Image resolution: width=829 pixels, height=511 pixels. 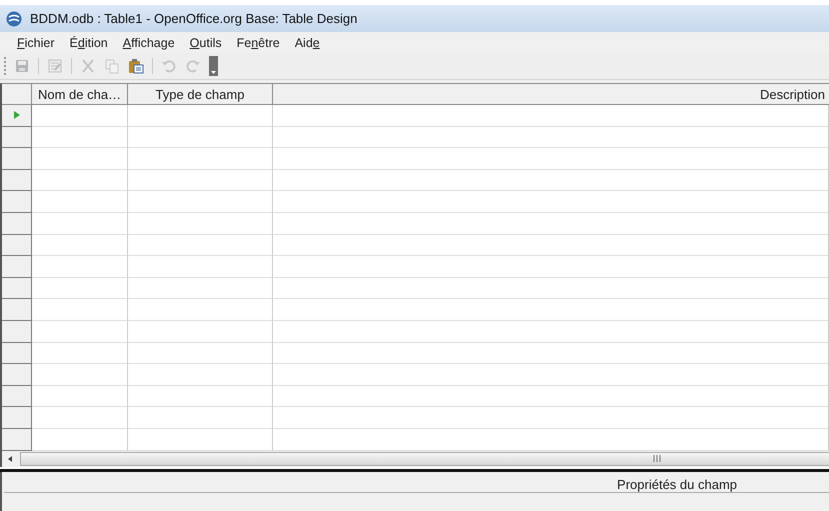 What do you see at coordinates (194, 18) in the screenshot?
I see `window-title: BDDM.odb : Table1 - OpenOffice.org Base: Table Design` at bounding box center [194, 18].